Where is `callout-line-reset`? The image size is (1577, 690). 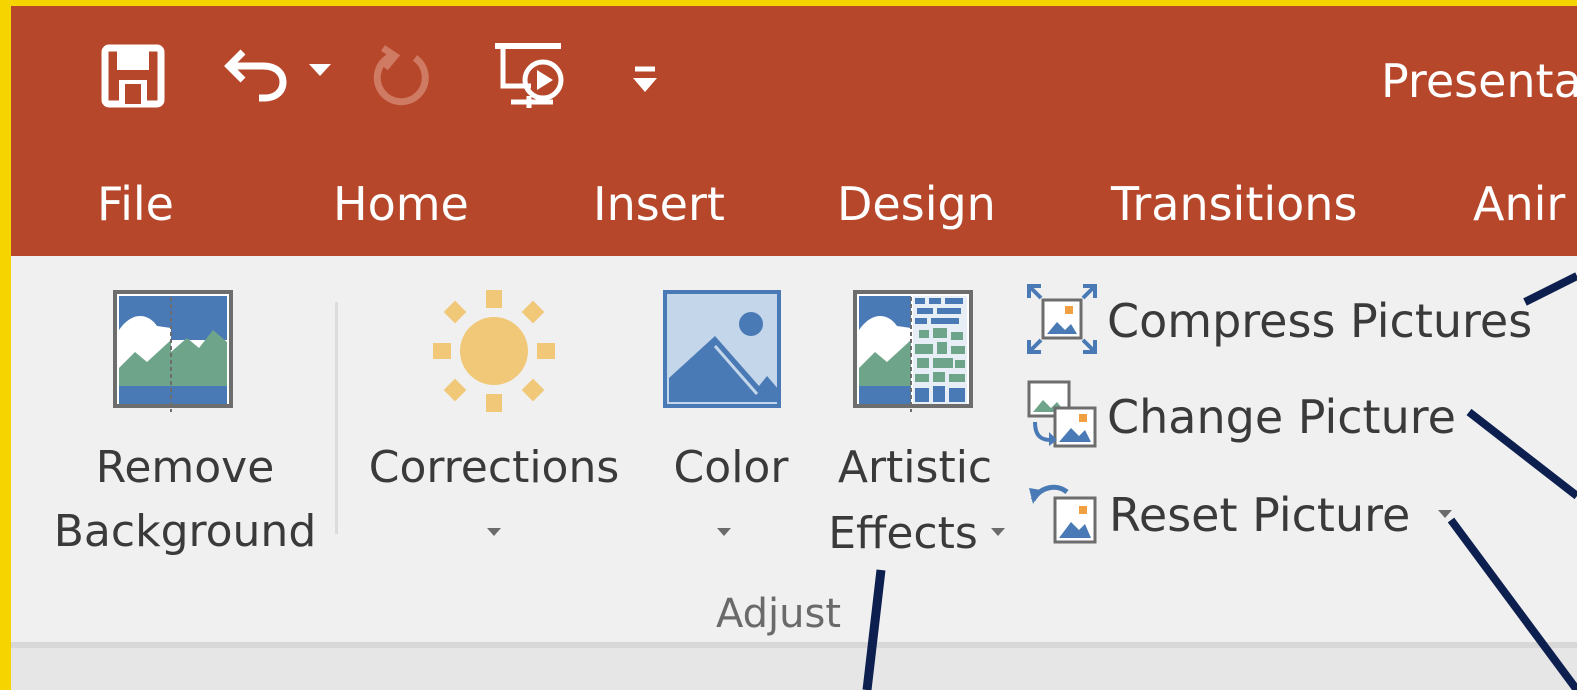
callout-line-reset is located at coordinates (1512, 603).